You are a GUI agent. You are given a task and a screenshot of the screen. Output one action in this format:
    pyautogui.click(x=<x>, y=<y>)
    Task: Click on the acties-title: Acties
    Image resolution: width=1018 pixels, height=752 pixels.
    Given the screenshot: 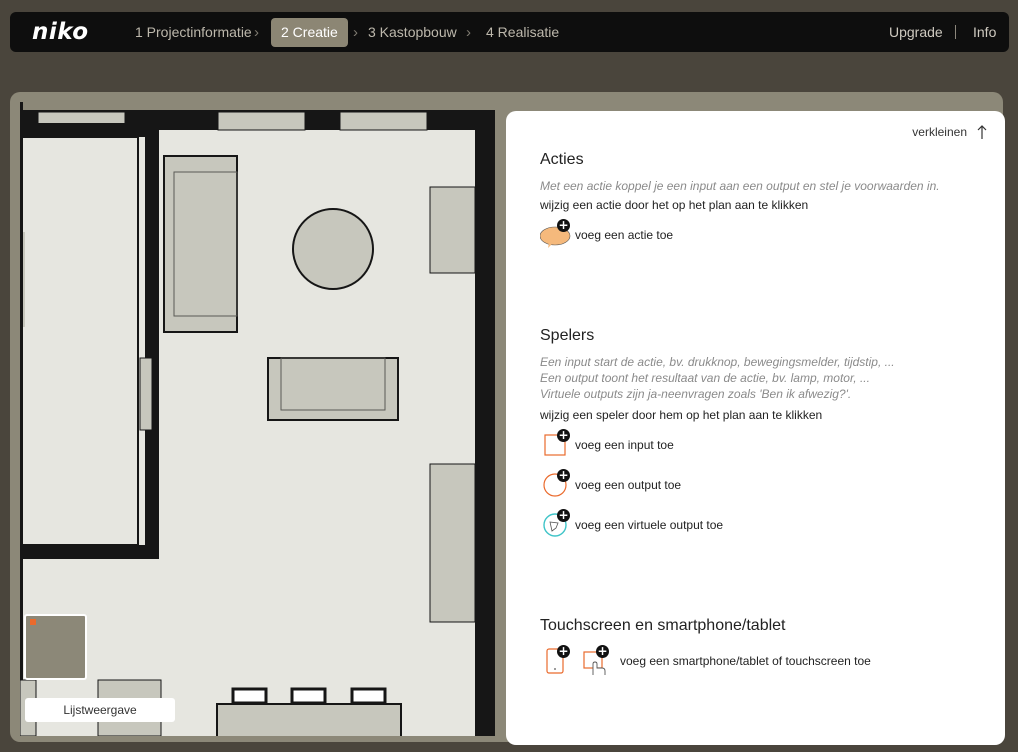 What is the action you would take?
    pyautogui.click(x=562, y=159)
    